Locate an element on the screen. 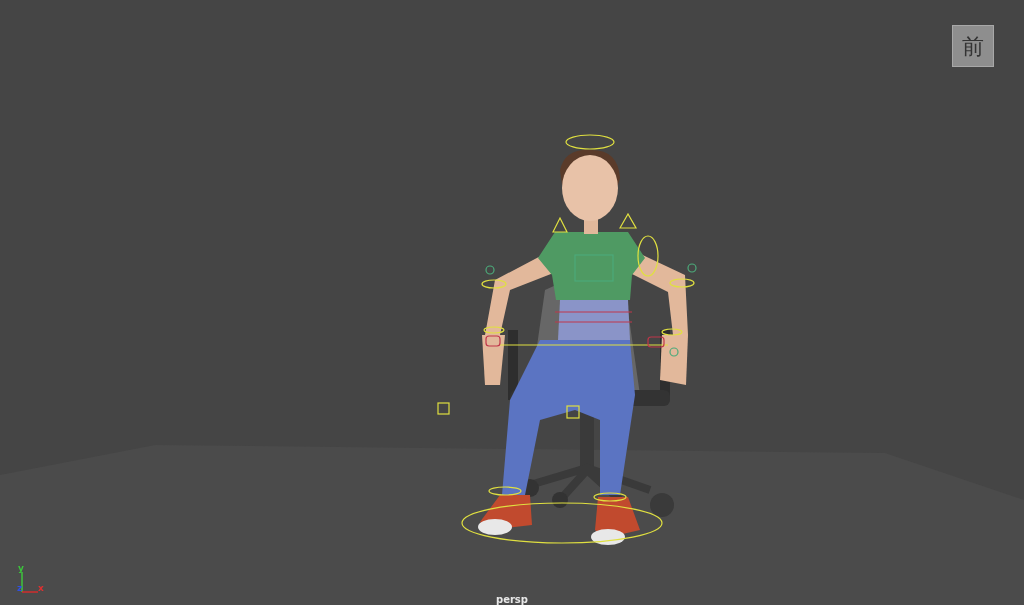 The width and height of the screenshot is (1024, 605). view-cube: 前 is located at coordinates (973, 46).